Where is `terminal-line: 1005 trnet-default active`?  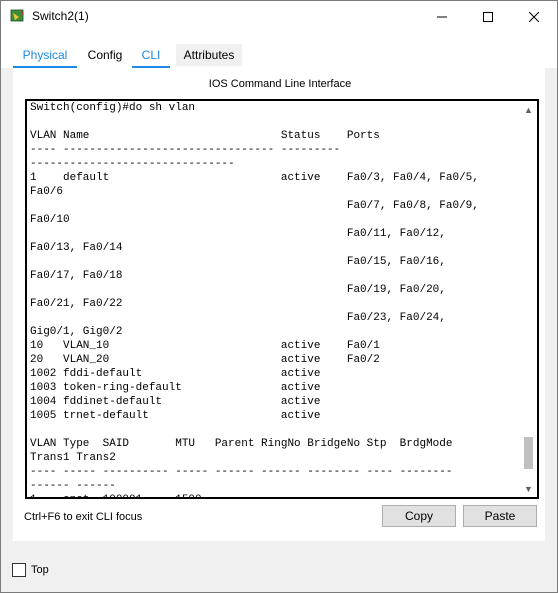
terminal-line: 1005 trnet-default active is located at coordinates (188, 416).